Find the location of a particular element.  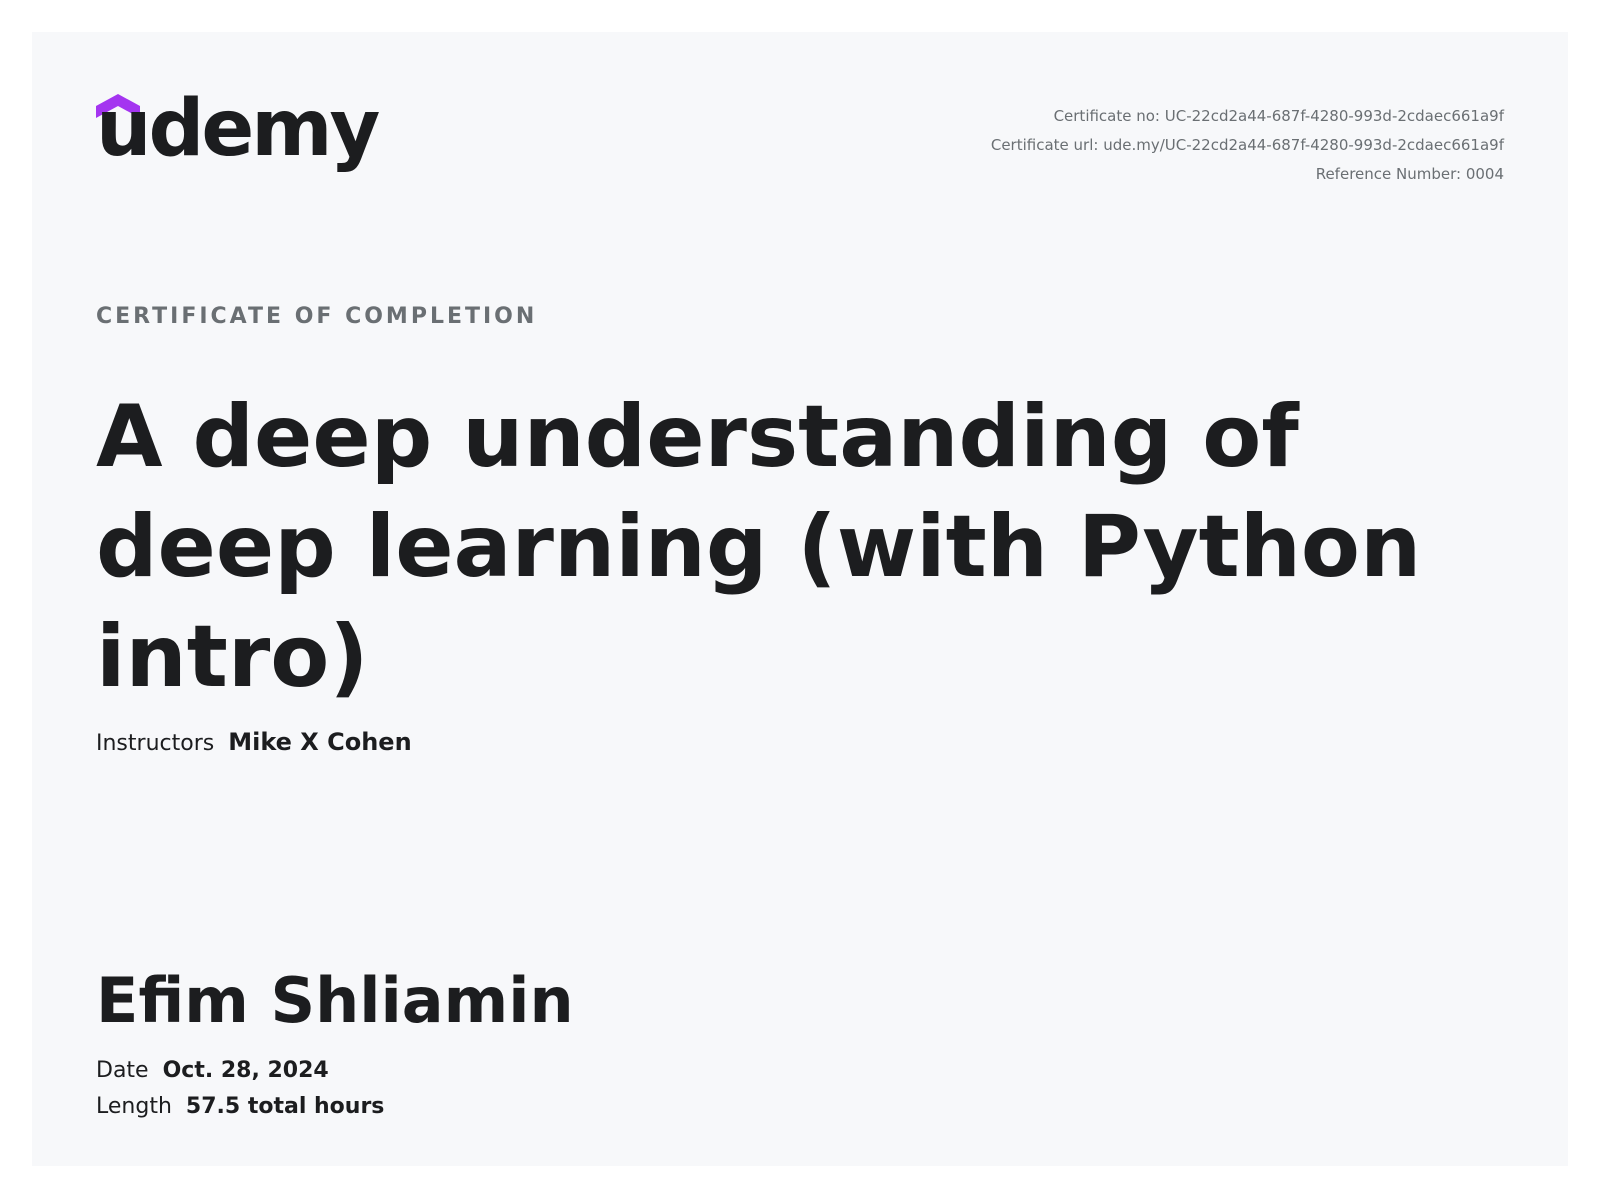

udemy-logo: udemy is located at coordinates (238, 147).